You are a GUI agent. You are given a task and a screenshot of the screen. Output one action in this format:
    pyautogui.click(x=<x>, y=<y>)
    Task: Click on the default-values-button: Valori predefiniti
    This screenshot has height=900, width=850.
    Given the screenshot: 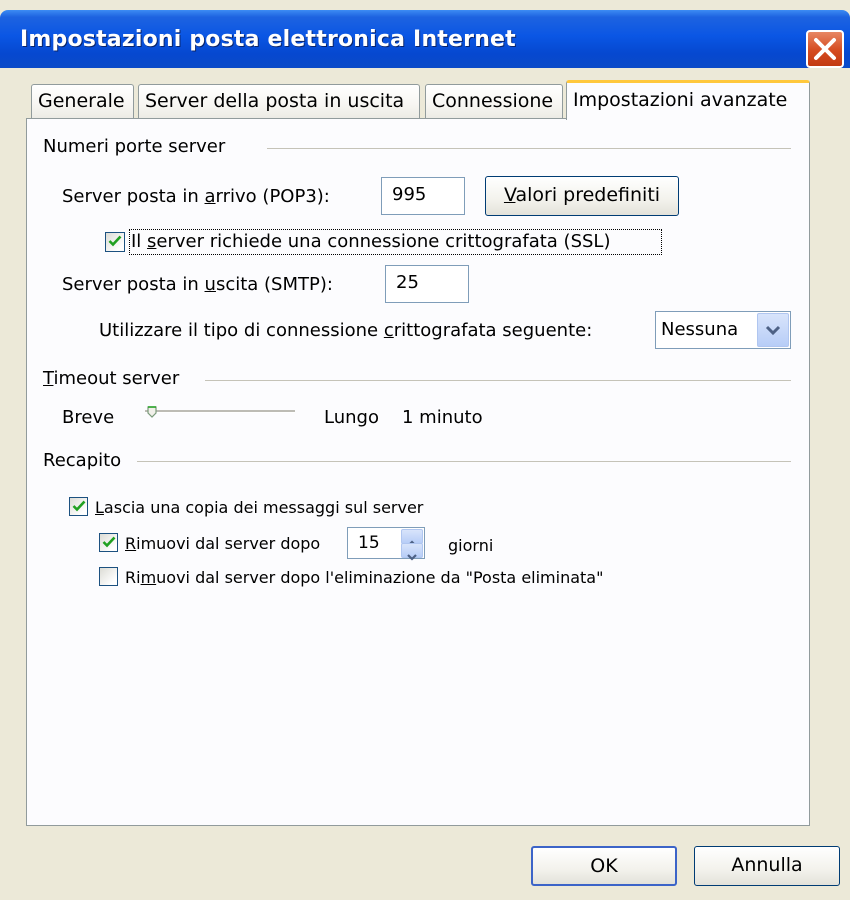 What is the action you would take?
    pyautogui.click(x=582, y=196)
    